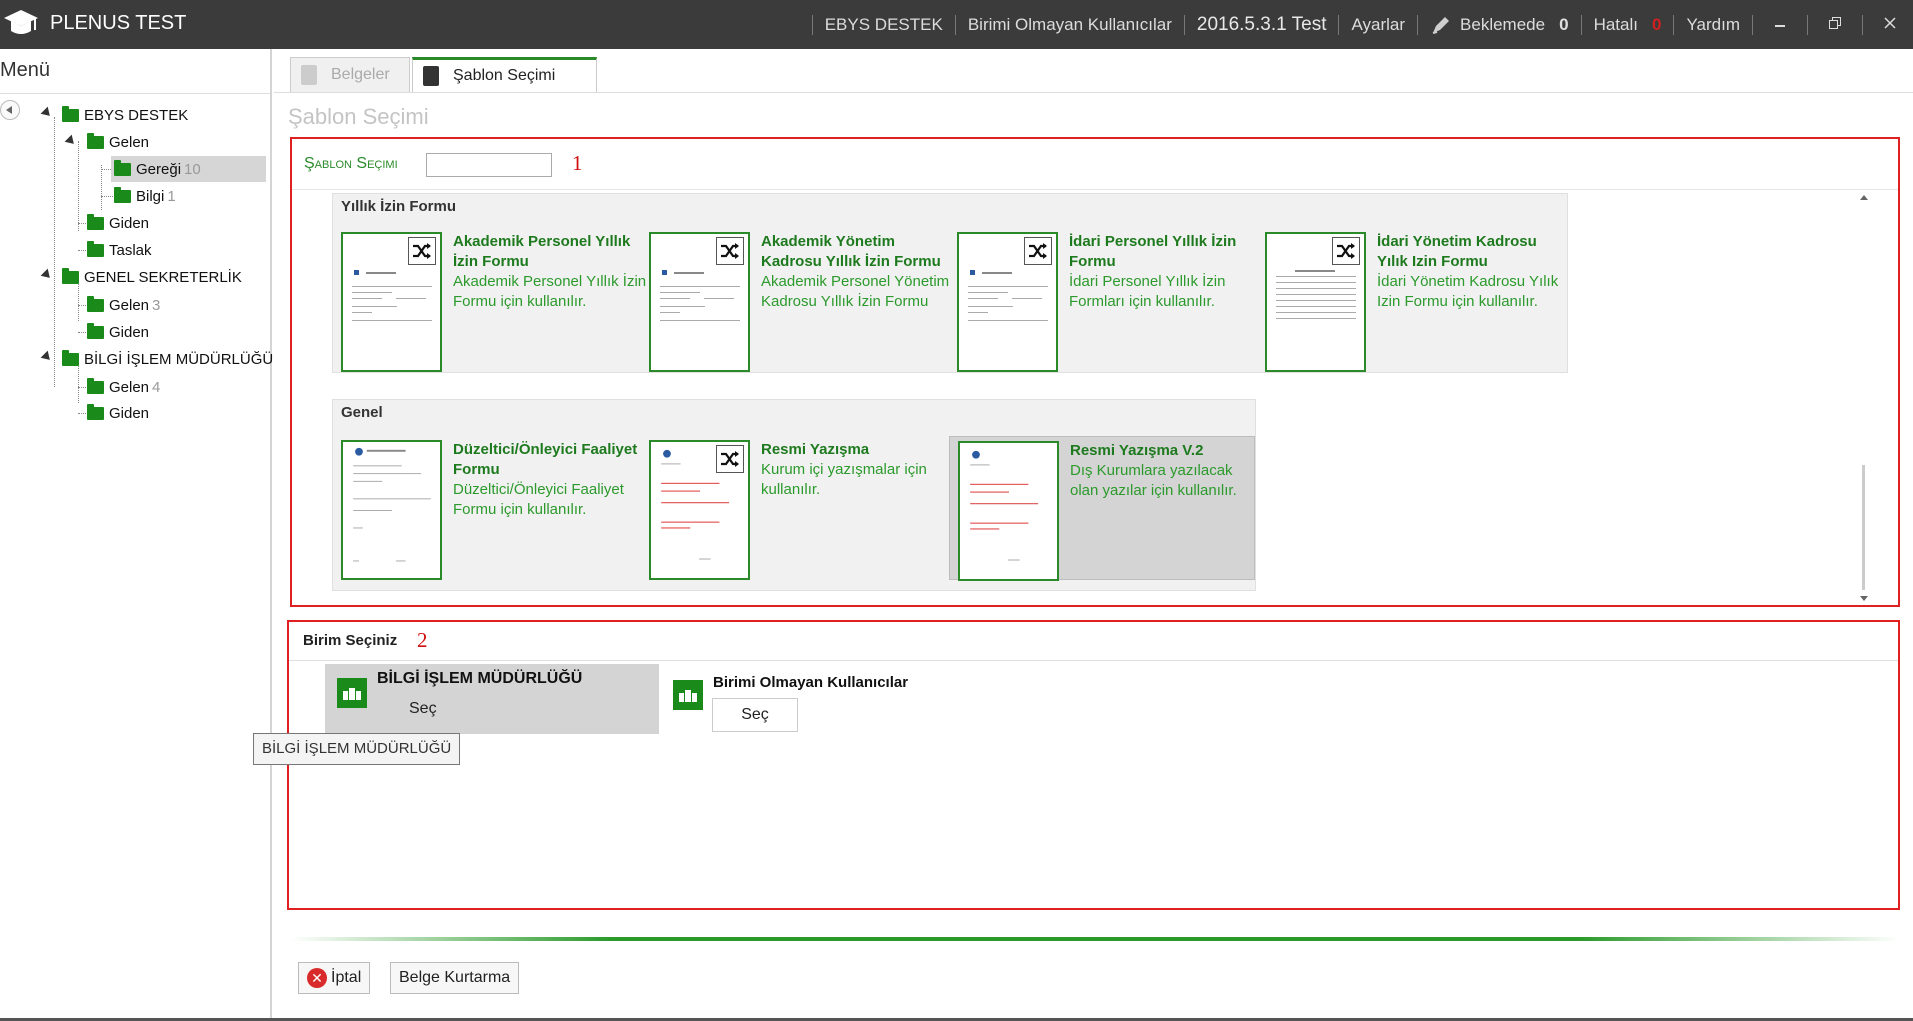  I want to click on tree-item-label: Gereği, so click(159, 169).